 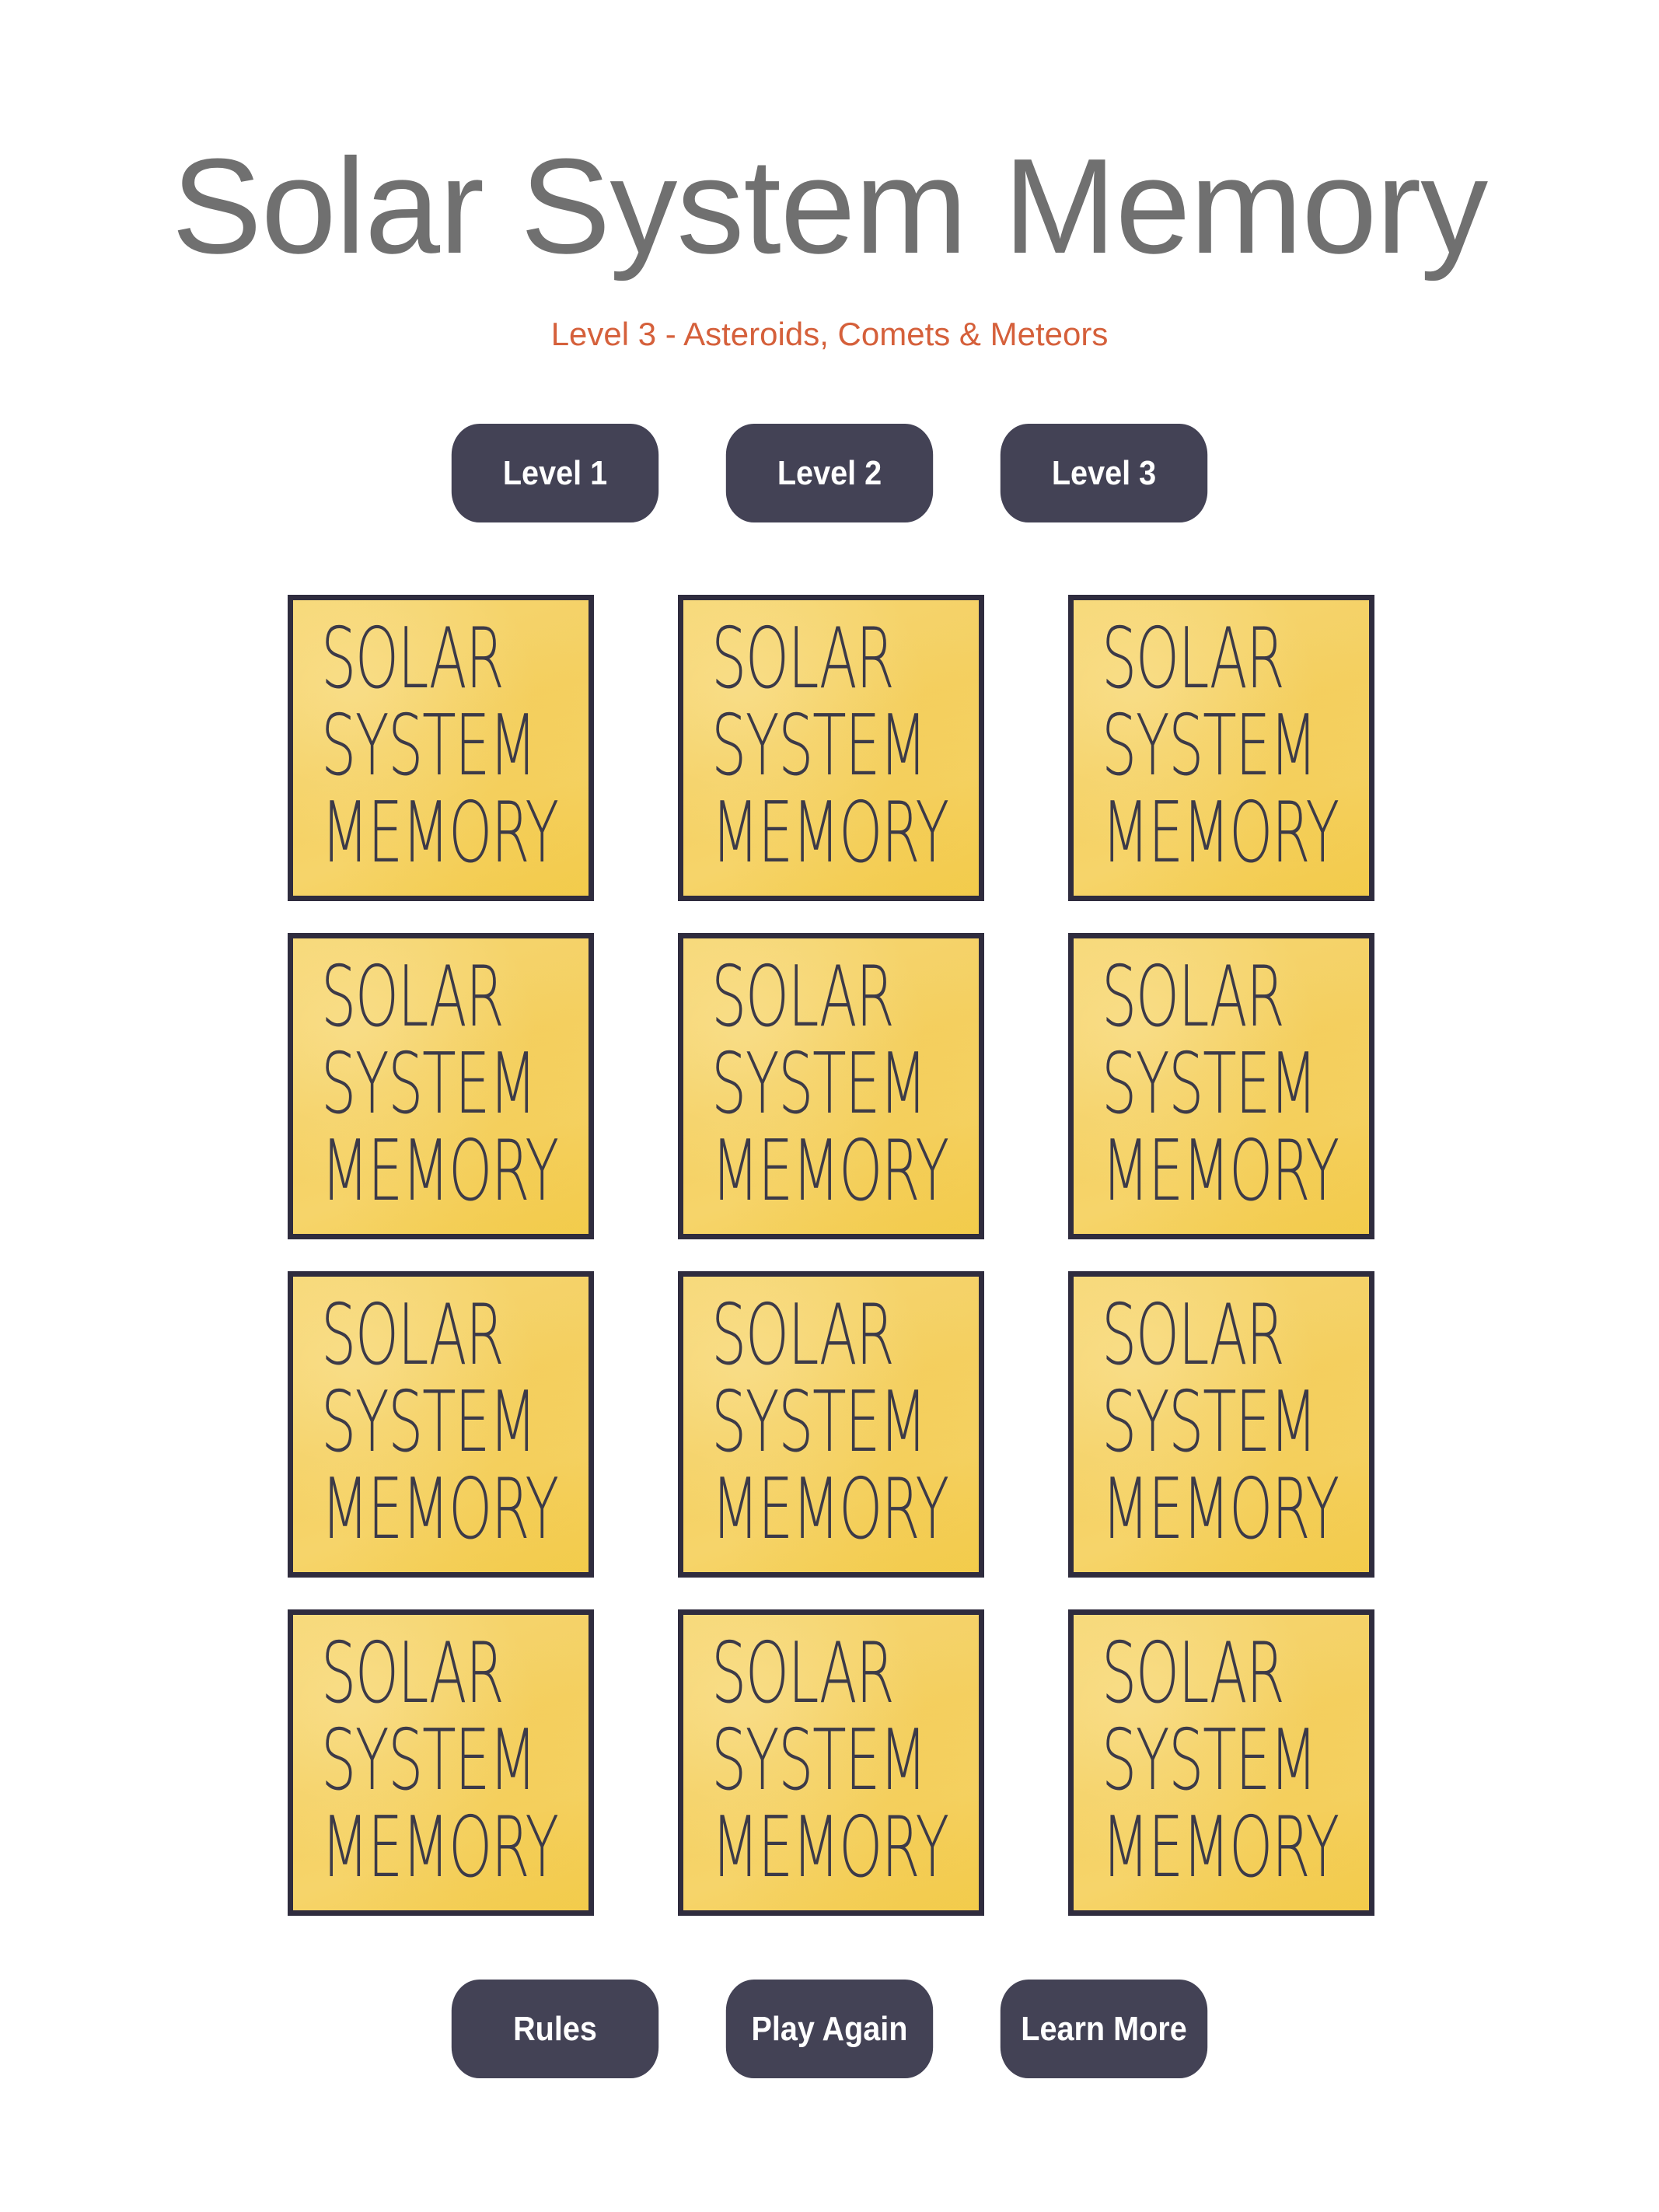 I want to click on level-selector: Level 1 Level 2 Level 3, so click(x=829, y=473).